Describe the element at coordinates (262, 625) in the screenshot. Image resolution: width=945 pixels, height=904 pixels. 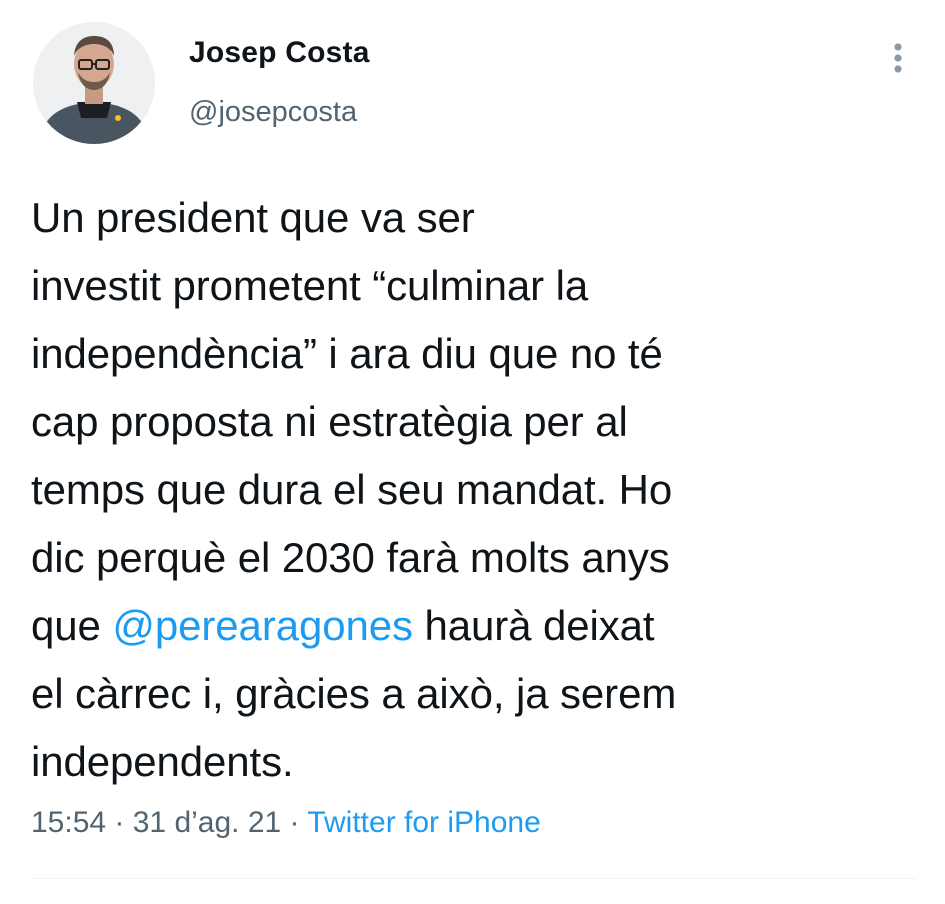
I see `mention-link: @perearagones` at that location.